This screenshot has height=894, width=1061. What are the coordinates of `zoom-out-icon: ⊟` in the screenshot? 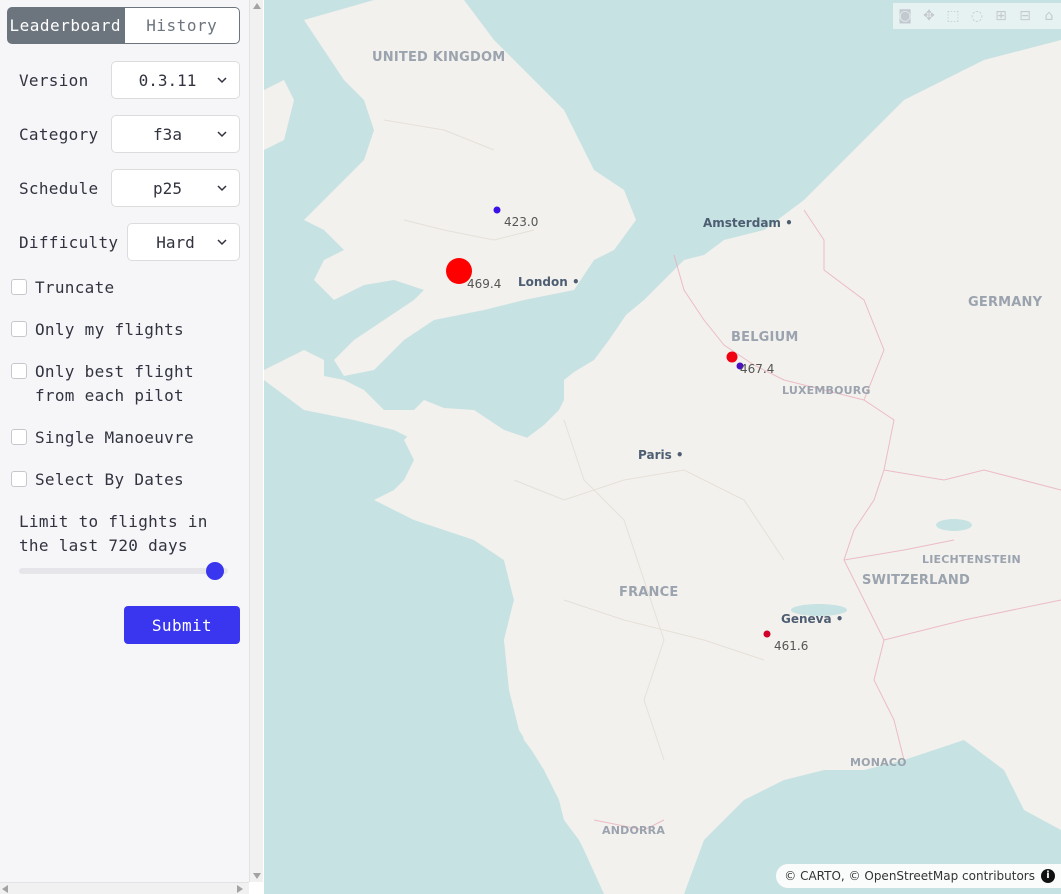 It's located at (1025, 16).